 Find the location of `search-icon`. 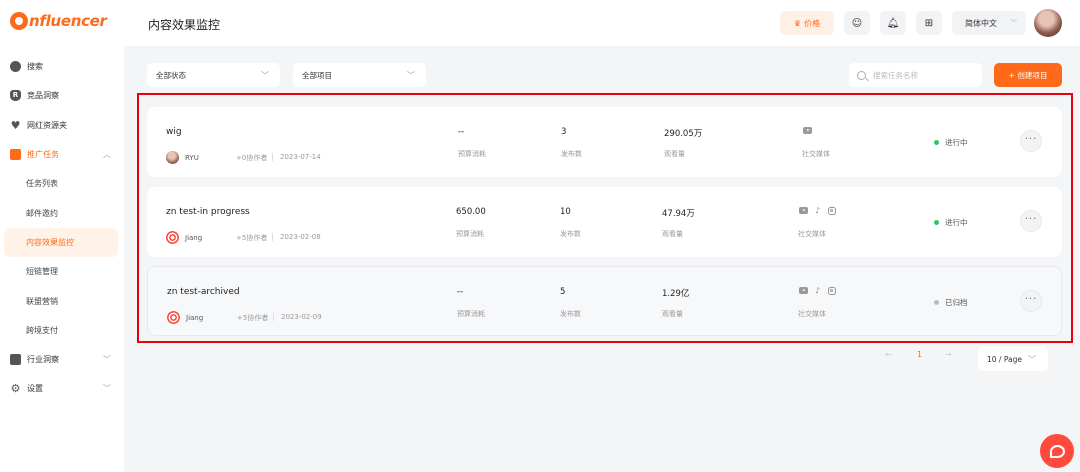

search-icon is located at coordinates (861, 75).